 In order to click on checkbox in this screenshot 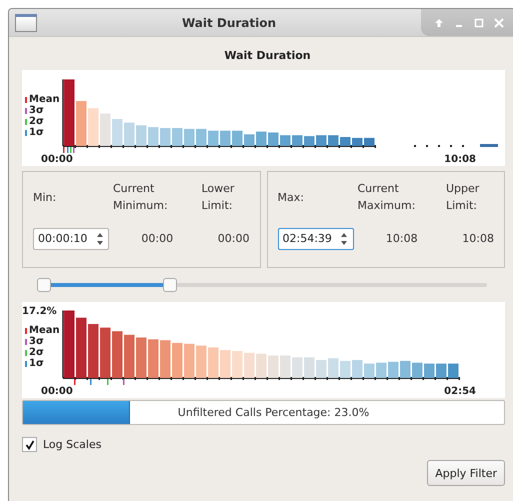, I will do `click(29, 444)`.